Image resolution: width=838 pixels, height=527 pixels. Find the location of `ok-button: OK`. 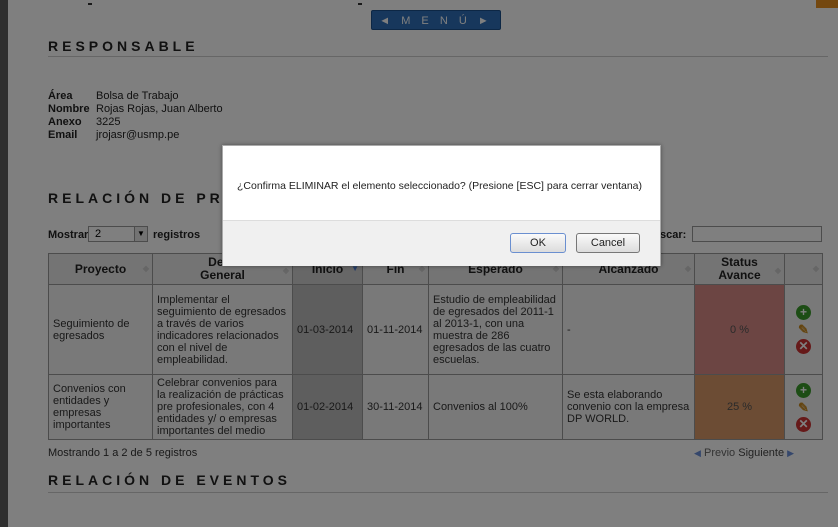

ok-button: OK is located at coordinates (538, 243).